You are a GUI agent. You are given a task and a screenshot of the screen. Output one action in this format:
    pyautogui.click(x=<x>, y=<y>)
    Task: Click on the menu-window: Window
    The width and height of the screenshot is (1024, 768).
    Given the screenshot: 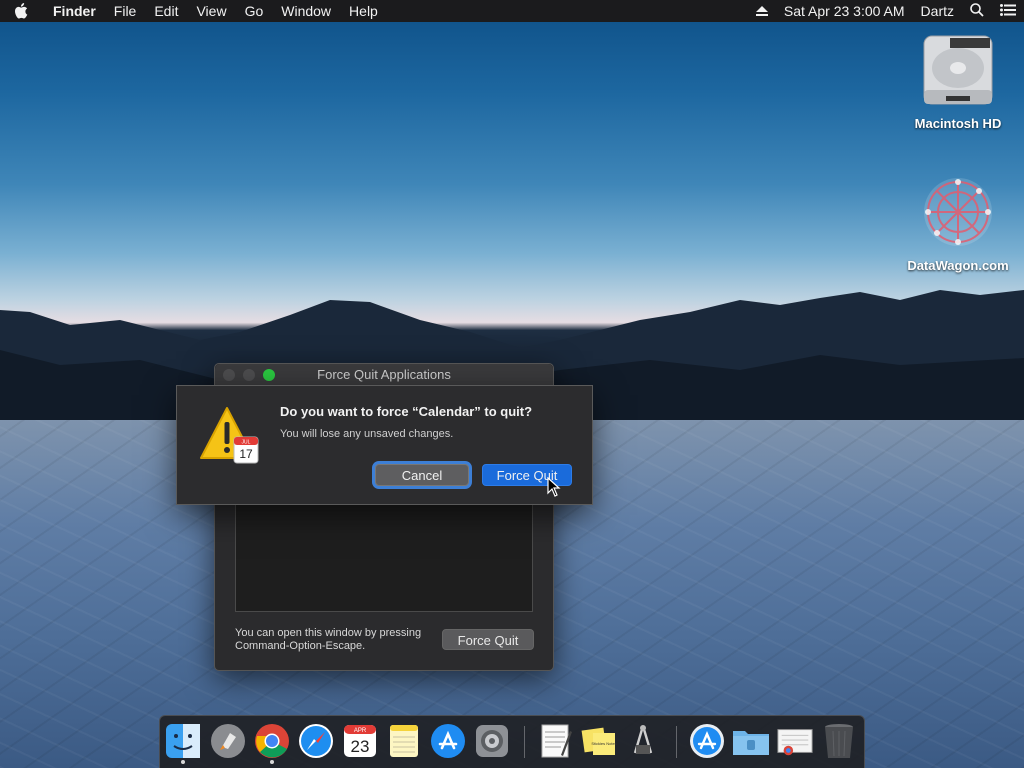 What is the action you would take?
    pyautogui.click(x=306, y=11)
    